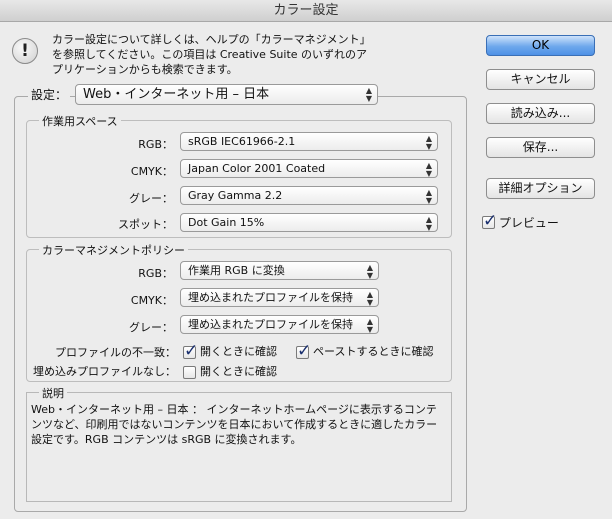 This screenshot has width=612, height=519. I want to click on preview-checkbox: プレビュー, so click(520, 221).